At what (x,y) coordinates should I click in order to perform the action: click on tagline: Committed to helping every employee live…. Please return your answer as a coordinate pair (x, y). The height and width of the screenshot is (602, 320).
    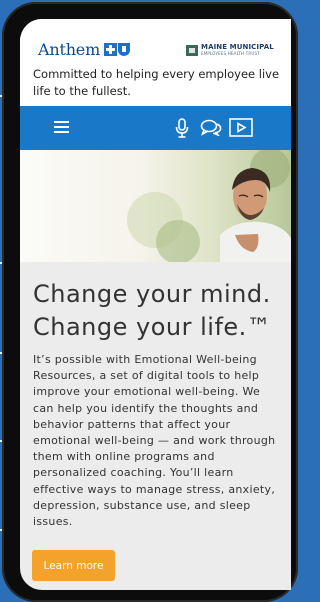
    Looking at the image, I should click on (156, 82).